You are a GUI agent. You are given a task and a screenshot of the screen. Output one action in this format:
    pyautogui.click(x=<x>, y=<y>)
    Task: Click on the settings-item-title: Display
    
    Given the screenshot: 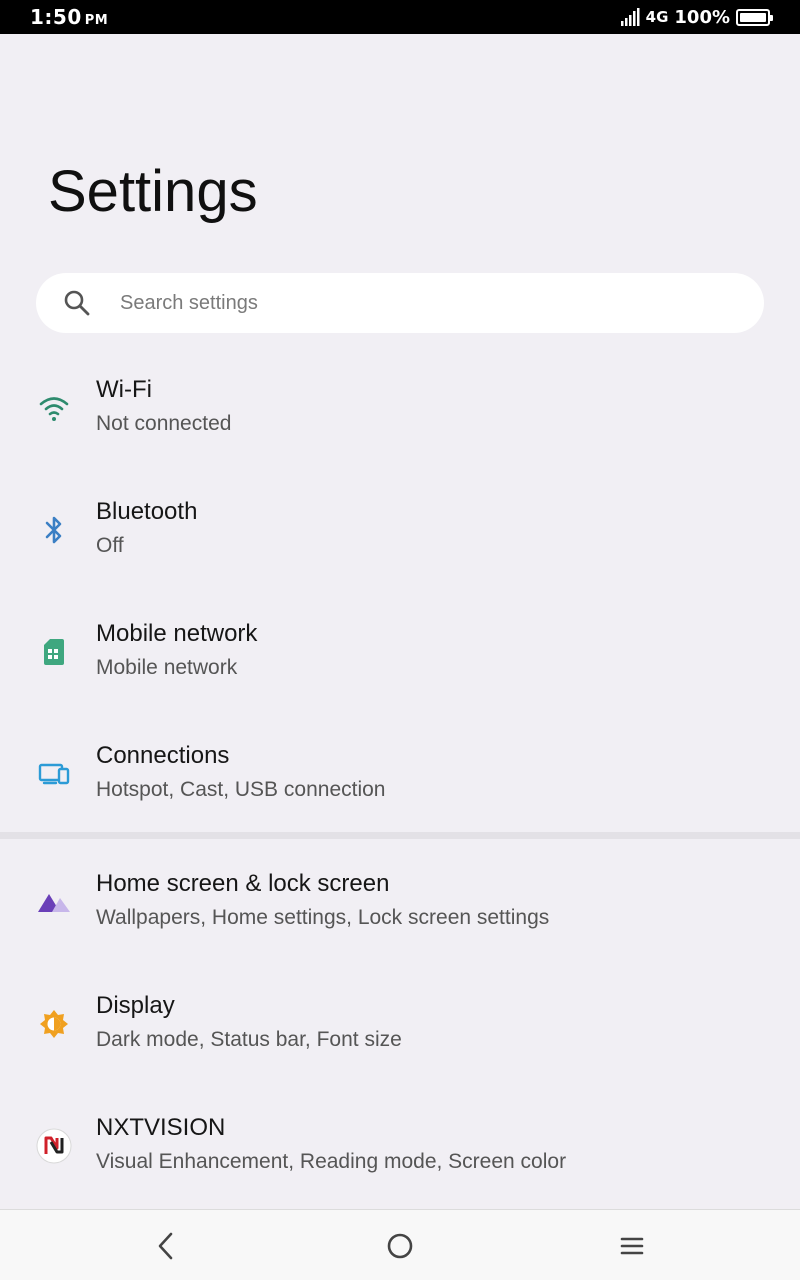 What is the action you would take?
    pyautogui.click(x=135, y=1005)
    